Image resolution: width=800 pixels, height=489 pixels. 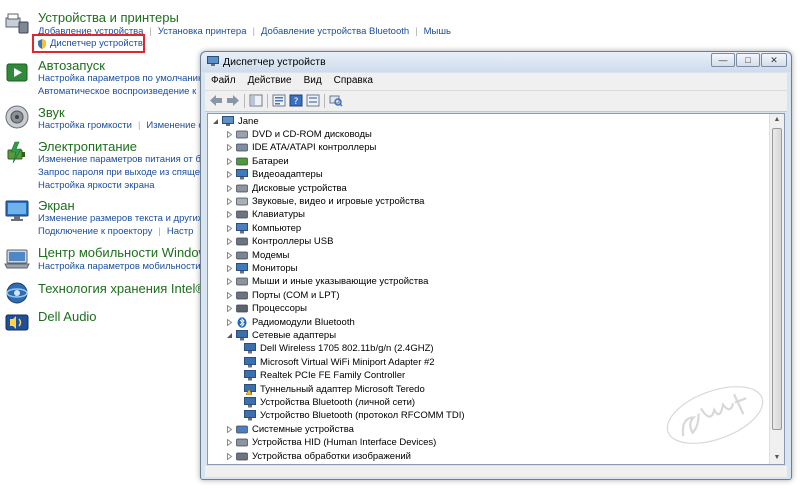 What do you see at coordinates (95, 231) in the screenshot?
I see `projector-link: Подключение к проектору` at bounding box center [95, 231].